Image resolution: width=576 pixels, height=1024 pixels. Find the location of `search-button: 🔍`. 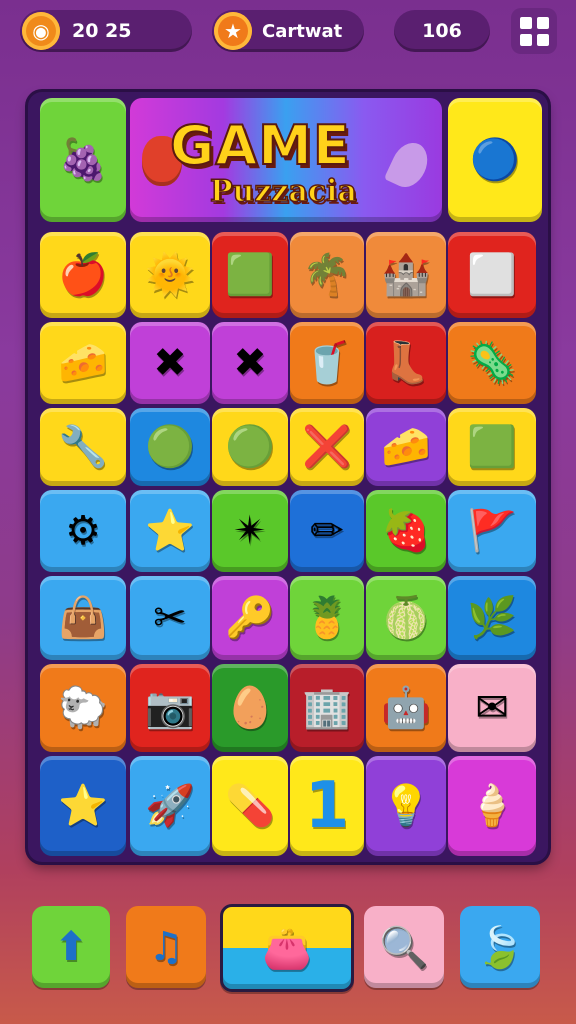

search-button: 🔍 is located at coordinates (404, 947).